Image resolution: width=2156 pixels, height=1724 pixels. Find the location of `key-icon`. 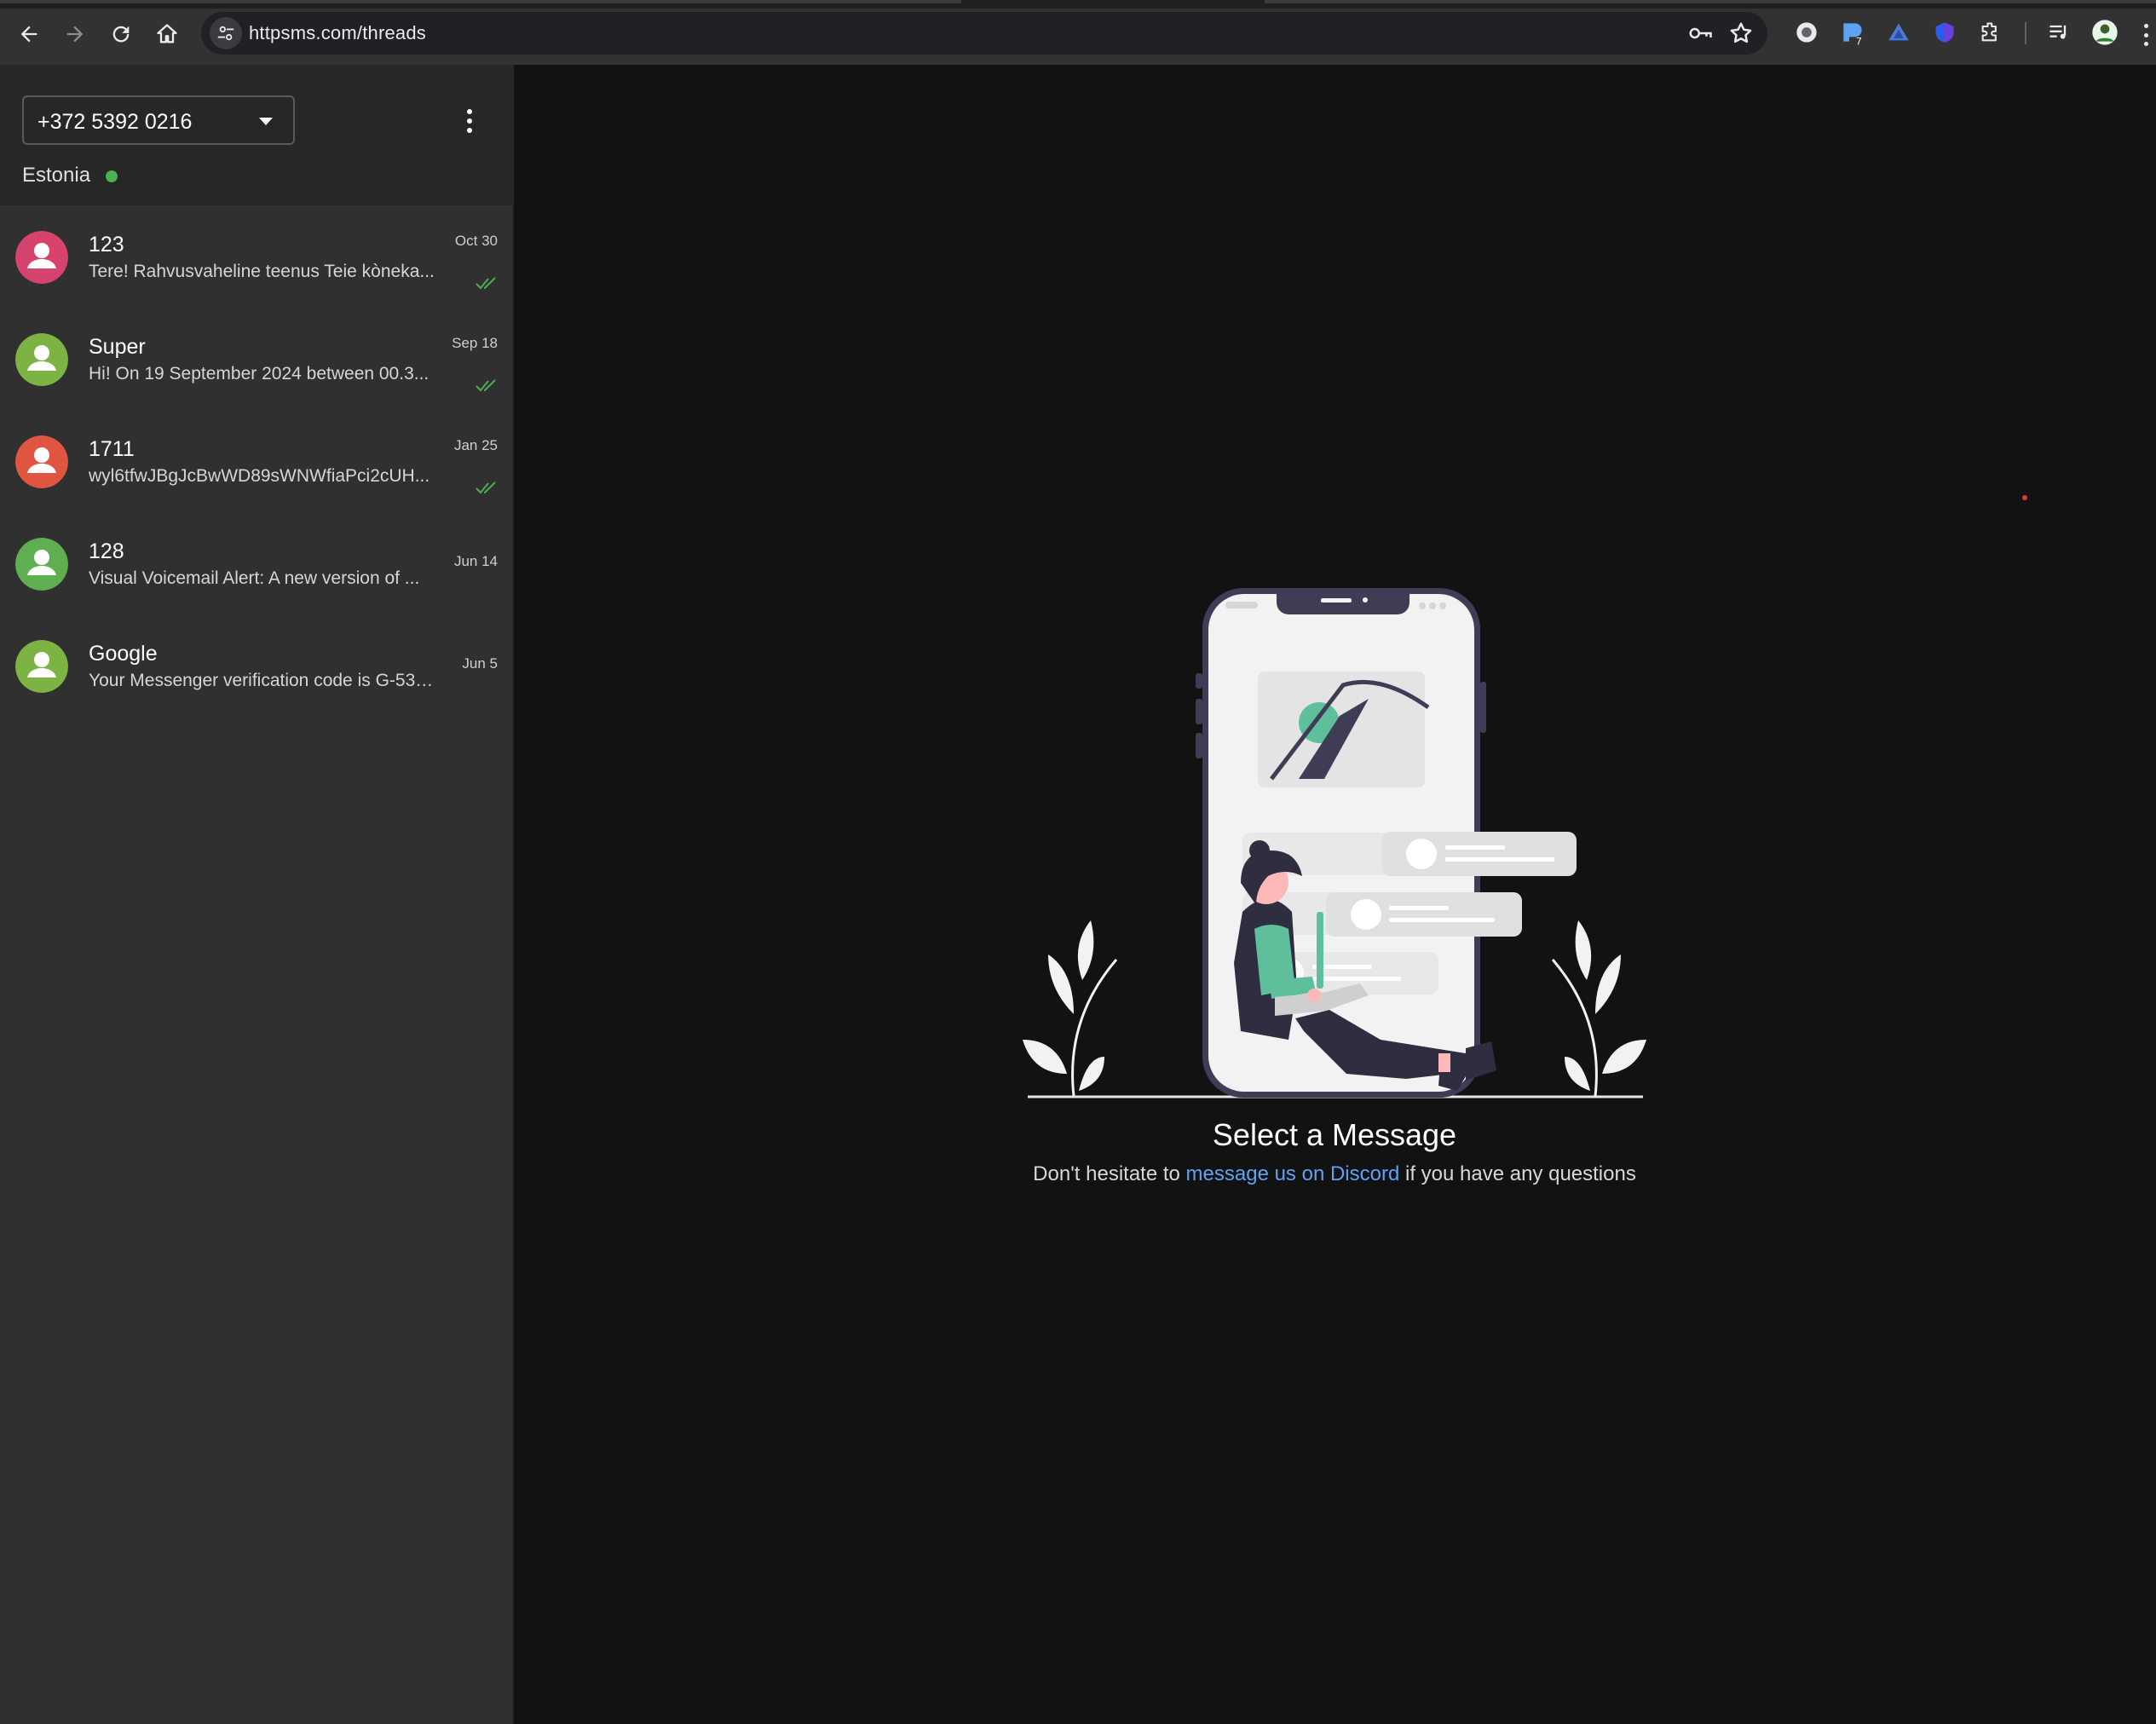

key-icon is located at coordinates (1700, 33).